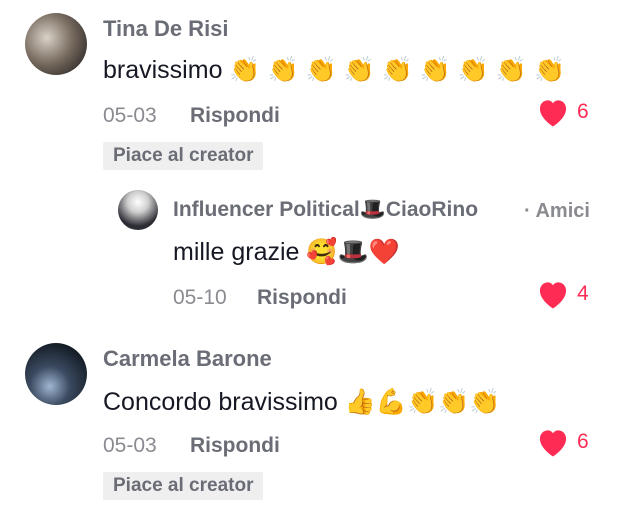 This screenshot has height=506, width=640. What do you see at coordinates (286, 252) in the screenshot?
I see `comment-text: mille grazie 🥰🎩❤️` at bounding box center [286, 252].